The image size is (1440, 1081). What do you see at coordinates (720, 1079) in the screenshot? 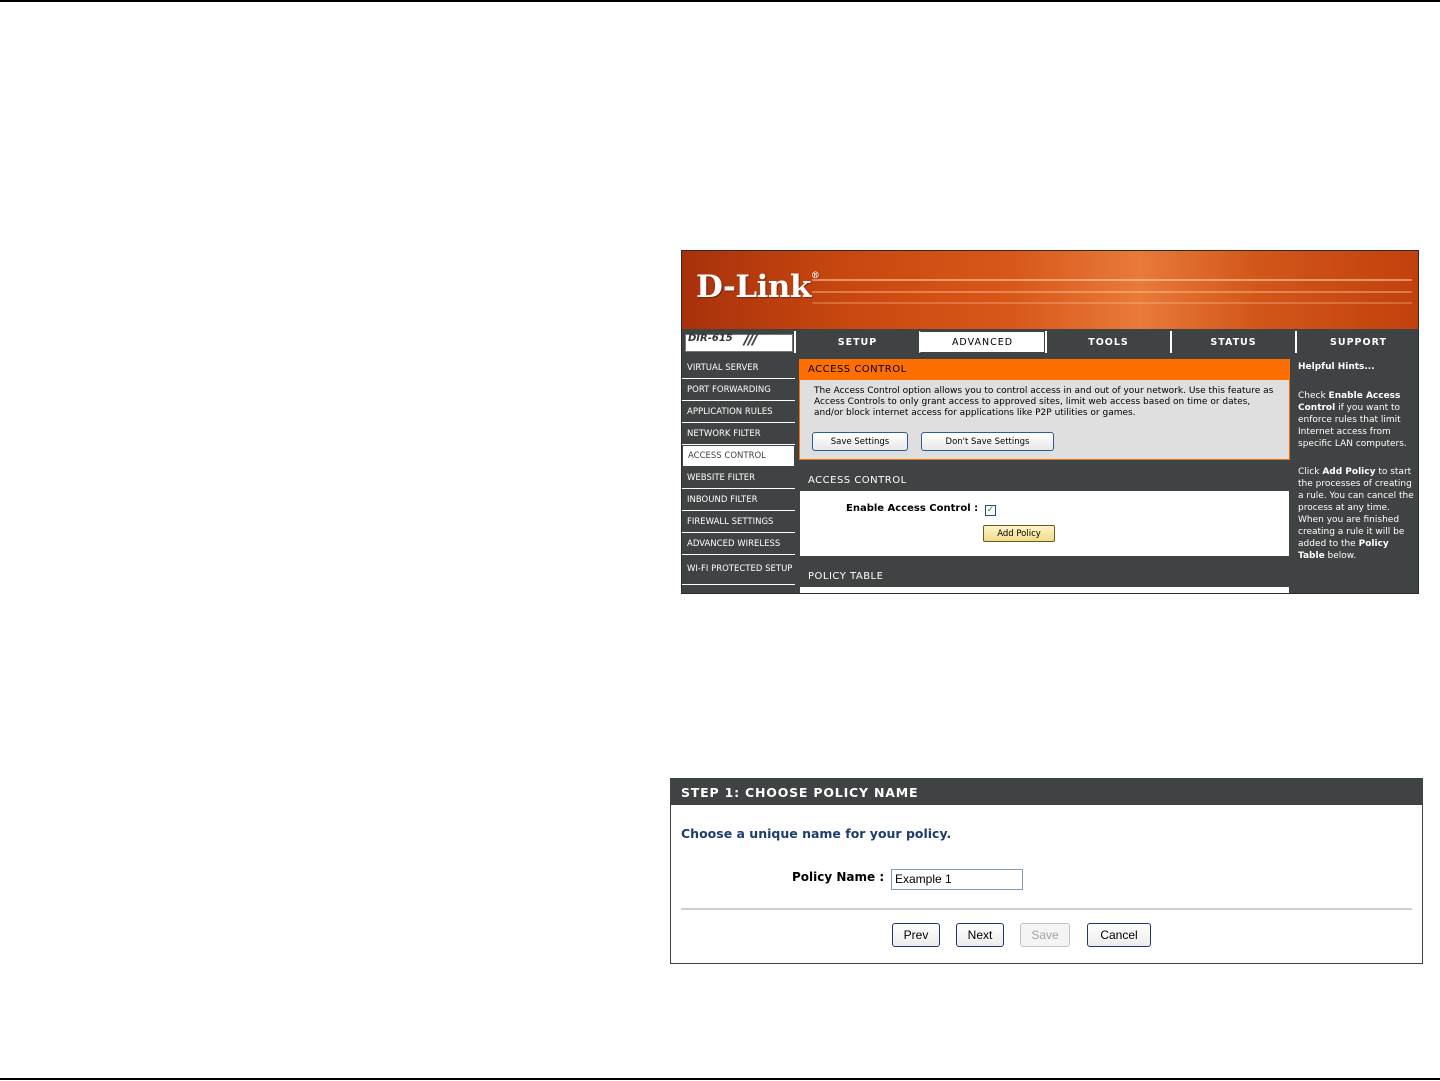
I see `bottom-rule` at bounding box center [720, 1079].